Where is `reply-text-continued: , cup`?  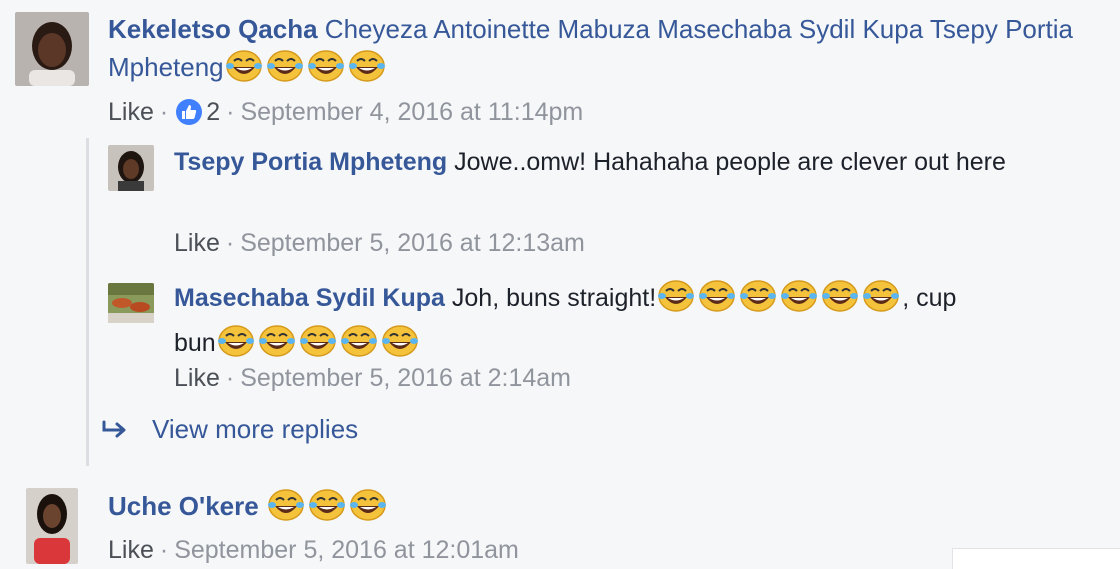
reply-text-continued: , cup is located at coordinates (929, 298).